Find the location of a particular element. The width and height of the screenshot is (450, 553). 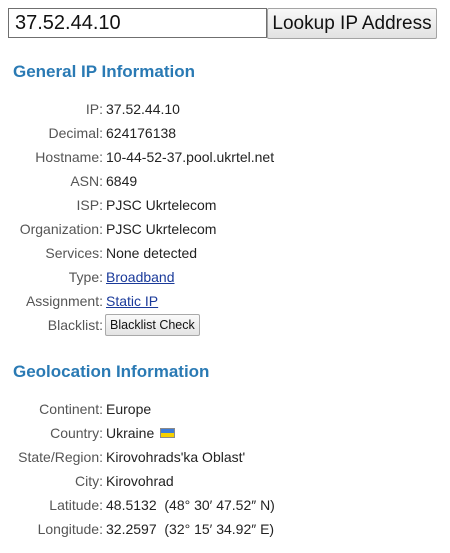

decimal-row: Decimal: 624176138 is located at coordinates (225, 134).